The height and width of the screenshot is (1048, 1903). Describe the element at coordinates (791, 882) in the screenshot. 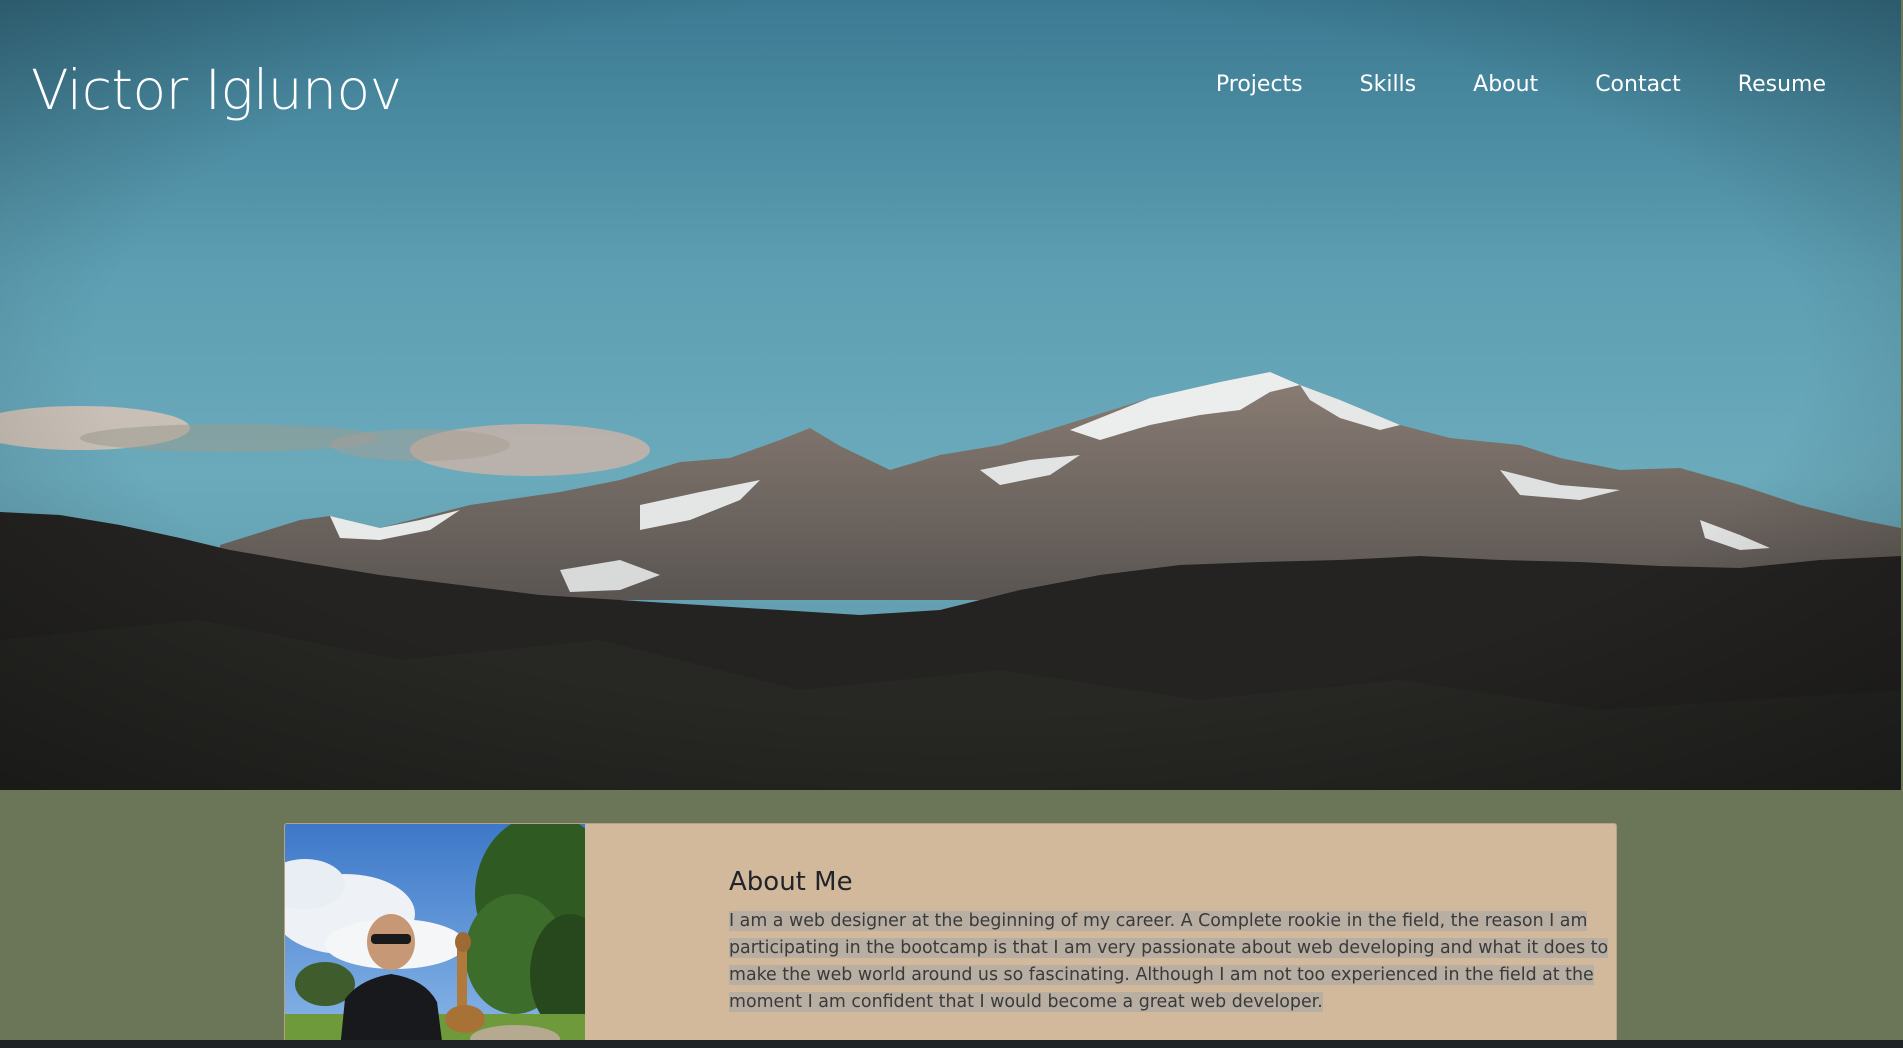

I see `about-title: About Me` at that location.